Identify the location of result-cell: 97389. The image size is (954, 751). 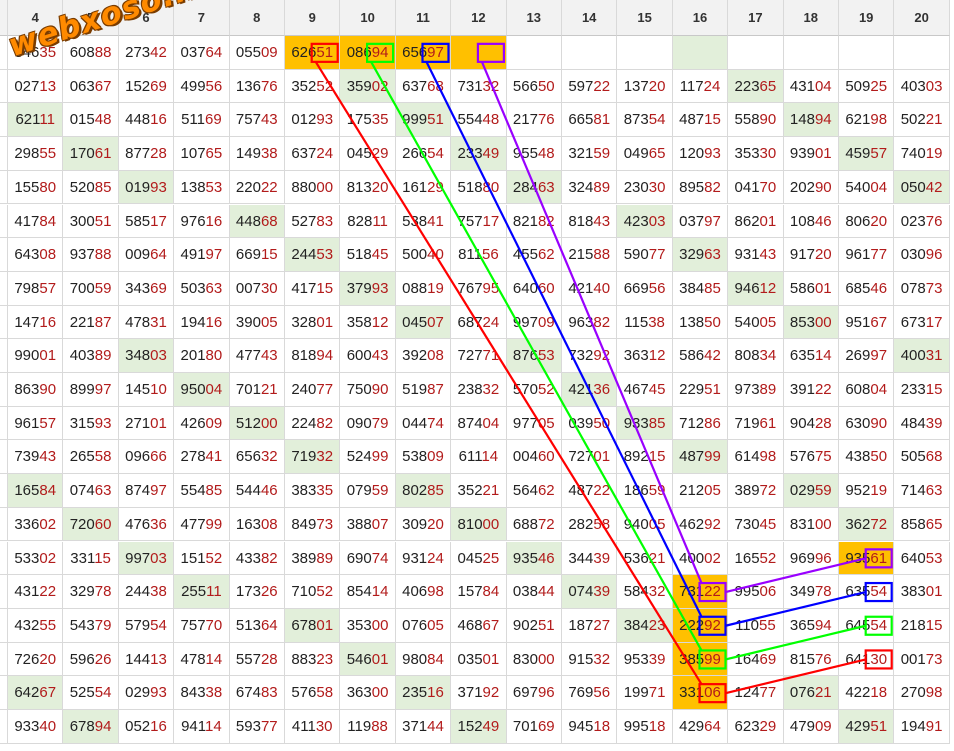
(756, 390).